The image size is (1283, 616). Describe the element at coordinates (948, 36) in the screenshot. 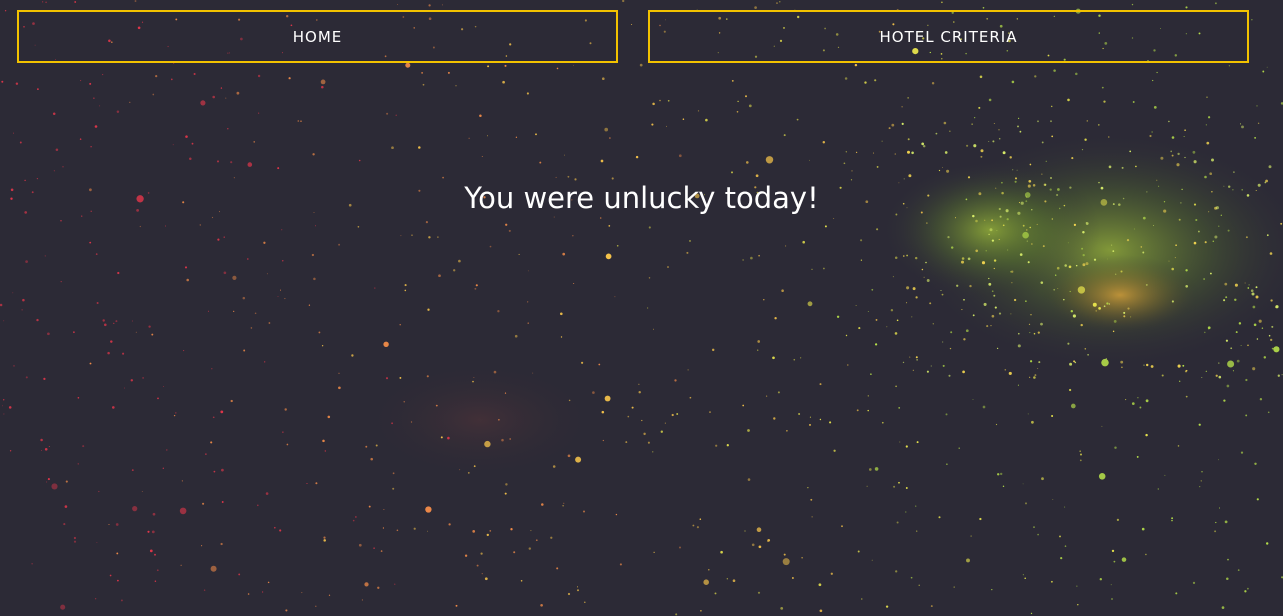

I see `hotel-criteria-button: HOTEL CRITERIA` at that location.